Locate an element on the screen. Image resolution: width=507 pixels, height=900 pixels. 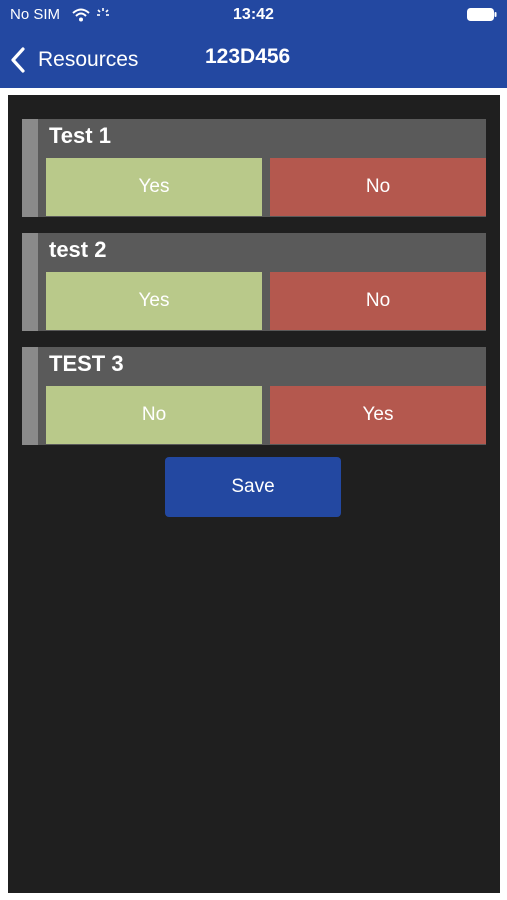
chevron-left-icon is located at coordinates (18, 60).